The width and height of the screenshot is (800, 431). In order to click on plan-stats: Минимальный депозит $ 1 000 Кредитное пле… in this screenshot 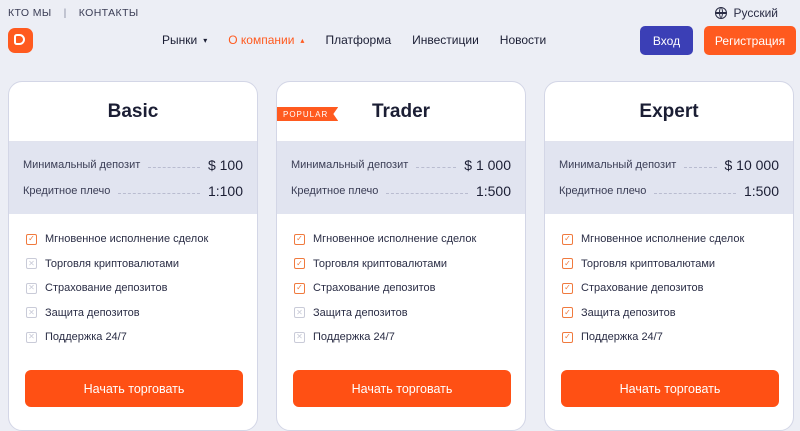, I will do `click(401, 178)`.